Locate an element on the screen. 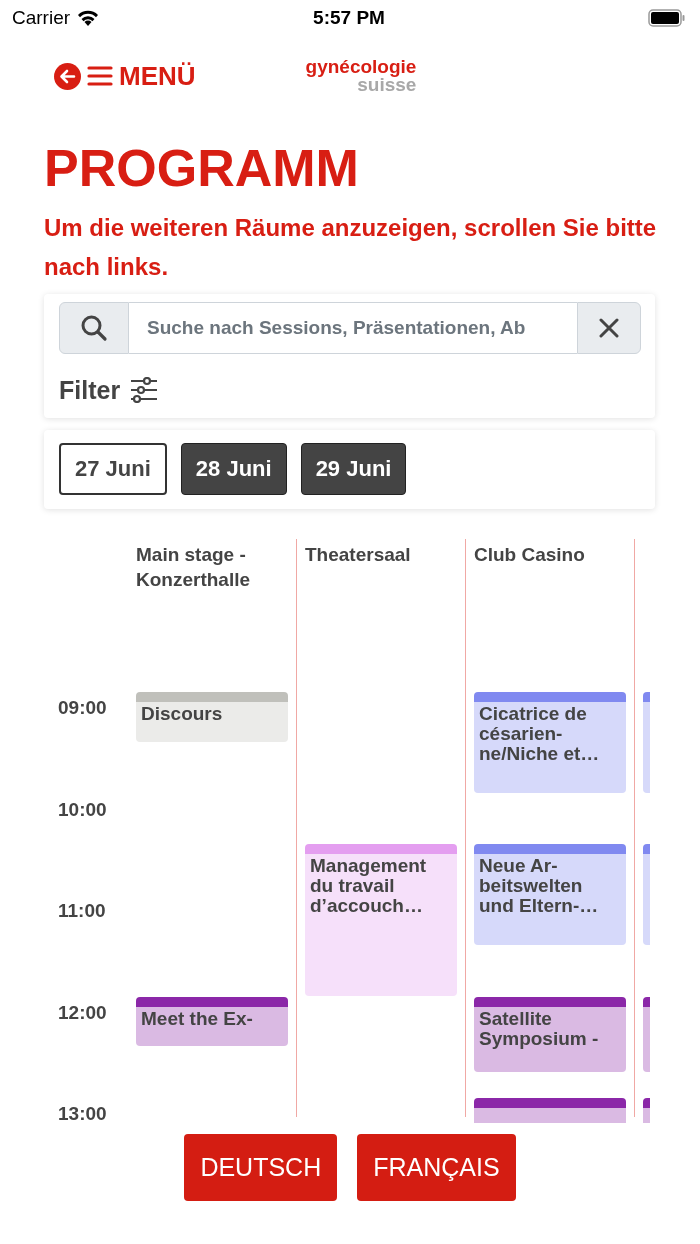  room-header: Main stage - Konzerthalle is located at coordinates (194, 567).